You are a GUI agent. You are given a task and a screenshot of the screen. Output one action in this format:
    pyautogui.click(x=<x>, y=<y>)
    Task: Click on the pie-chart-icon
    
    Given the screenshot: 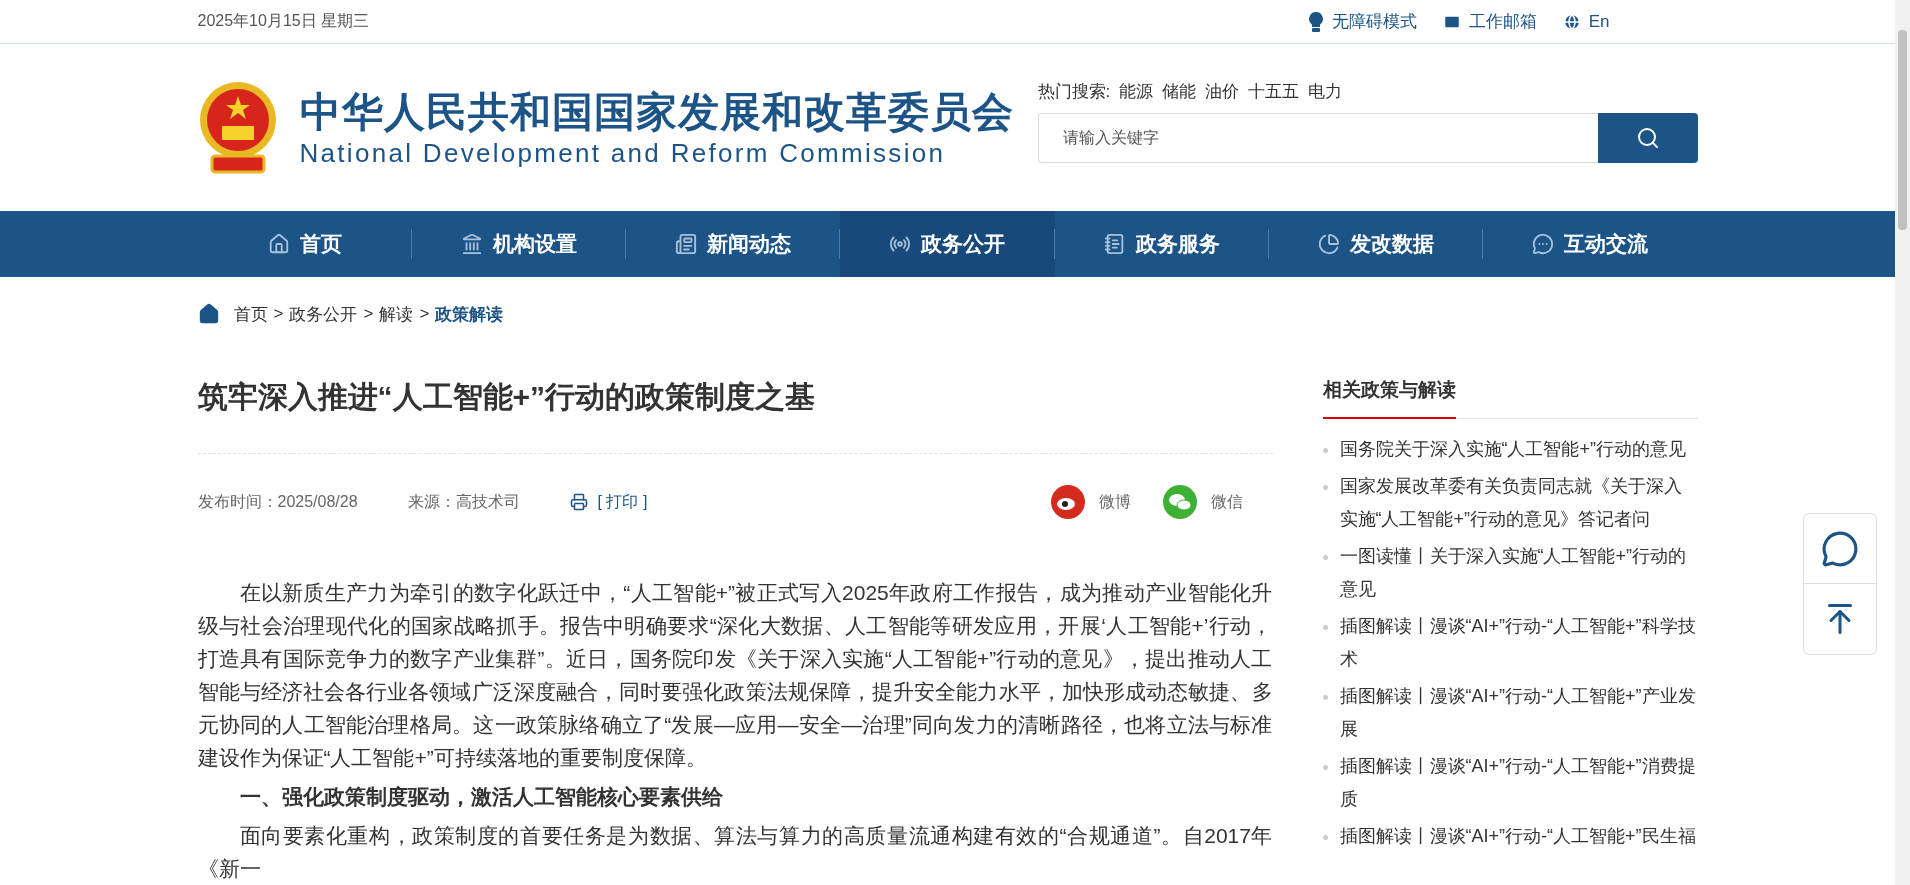 What is the action you would take?
    pyautogui.click(x=1329, y=244)
    